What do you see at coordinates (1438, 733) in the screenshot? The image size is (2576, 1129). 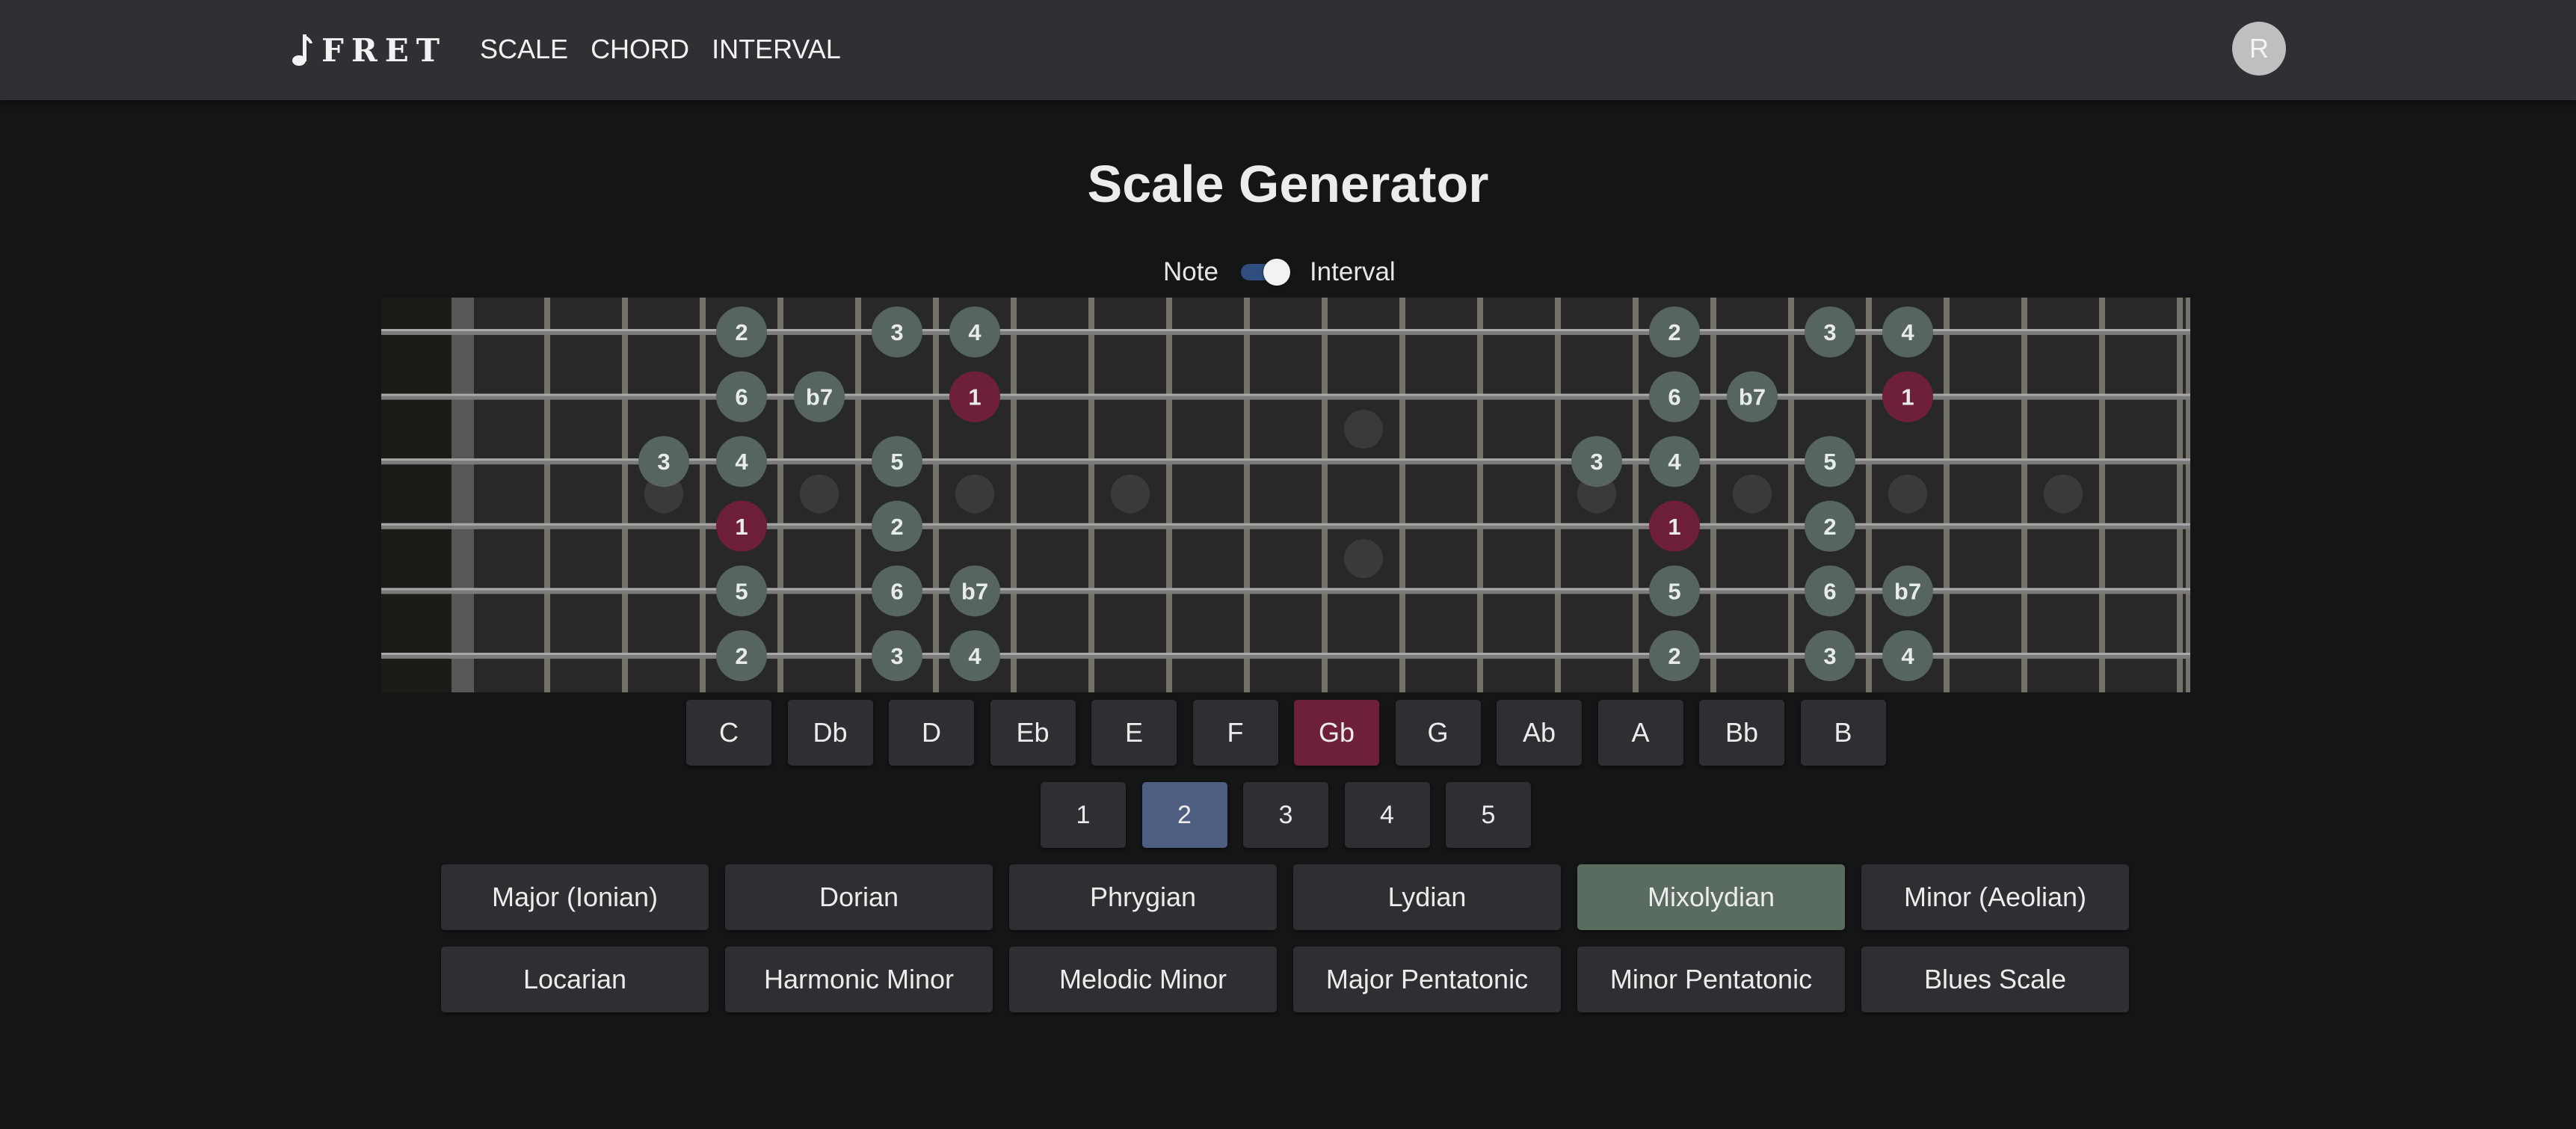 I see `key-button-g: G` at bounding box center [1438, 733].